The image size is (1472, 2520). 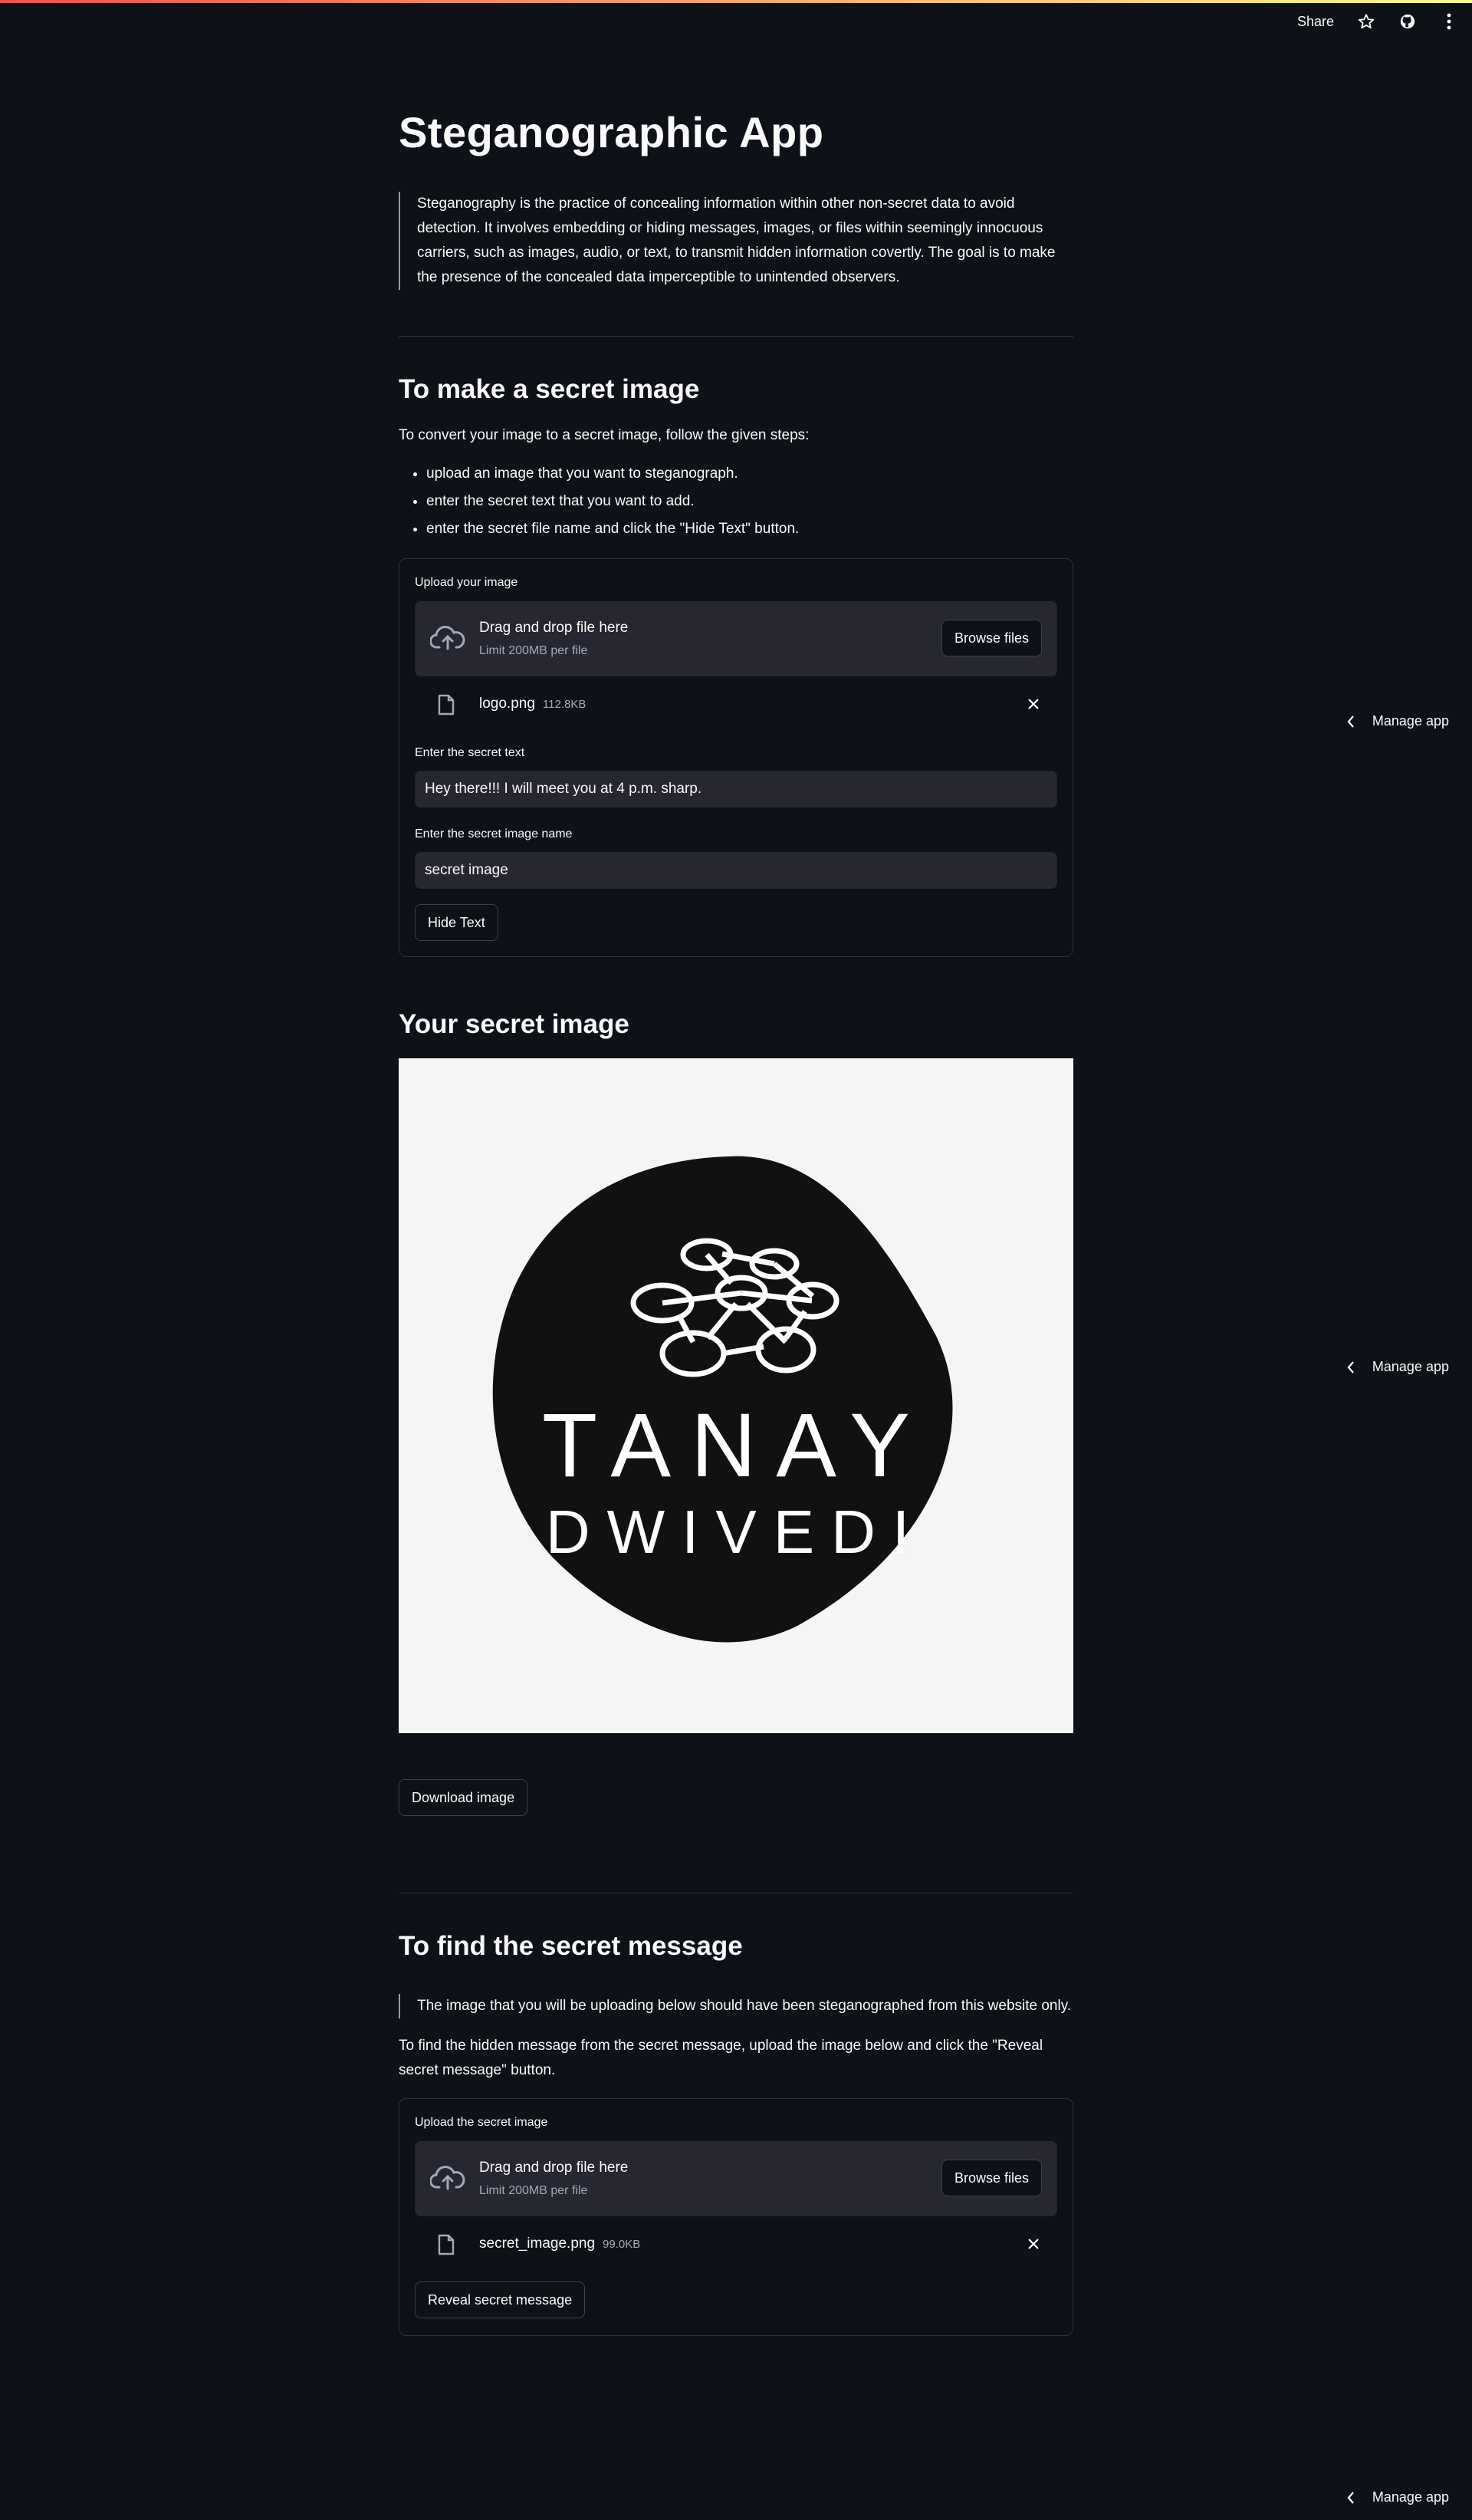 I want to click on secret-text-label: Enter the secret text, so click(x=470, y=752).